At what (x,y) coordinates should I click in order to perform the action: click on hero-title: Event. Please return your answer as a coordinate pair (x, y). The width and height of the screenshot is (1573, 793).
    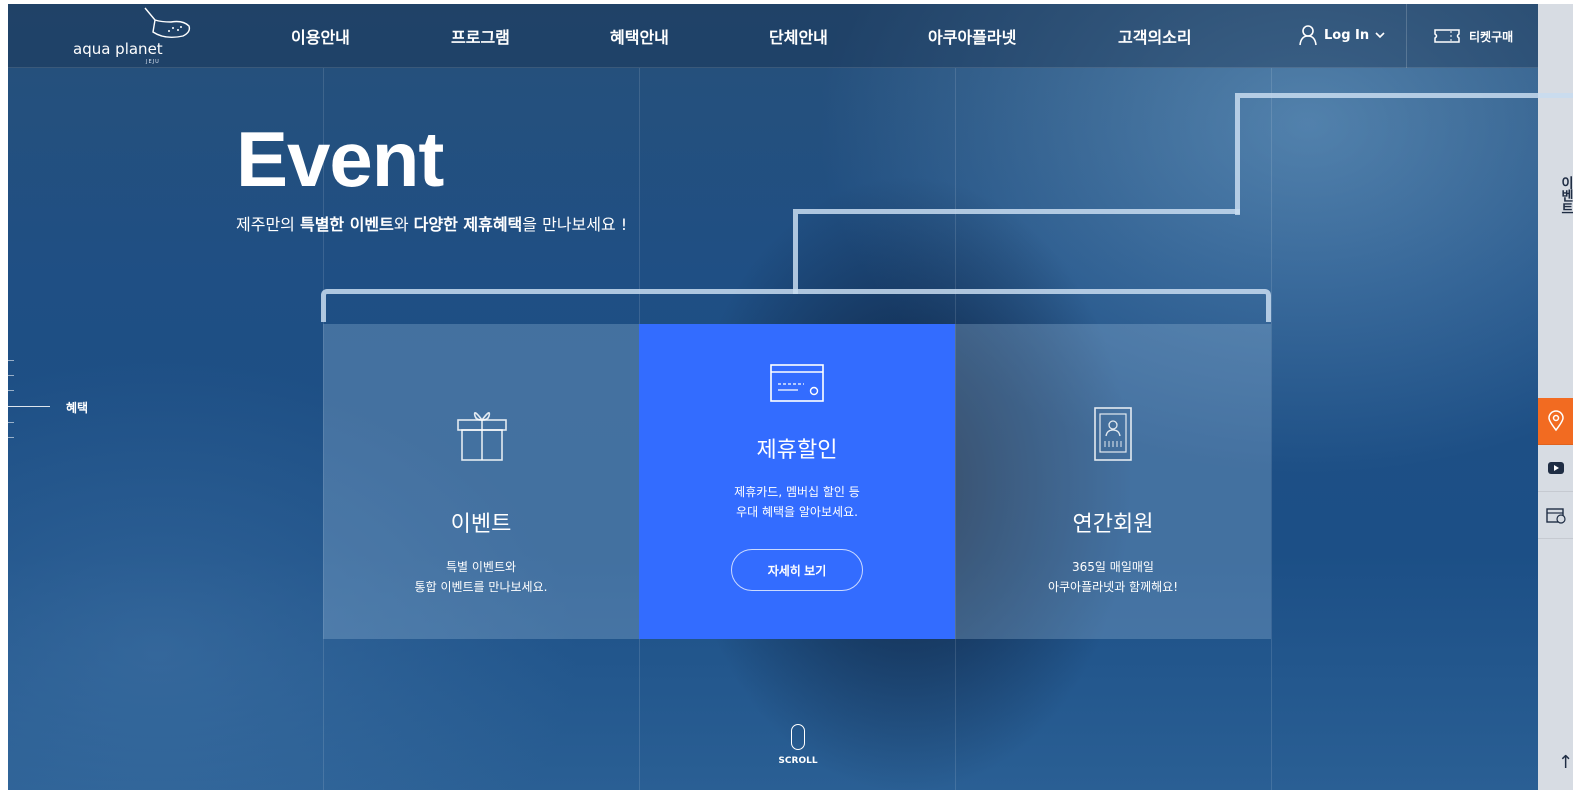
    Looking at the image, I should click on (340, 159).